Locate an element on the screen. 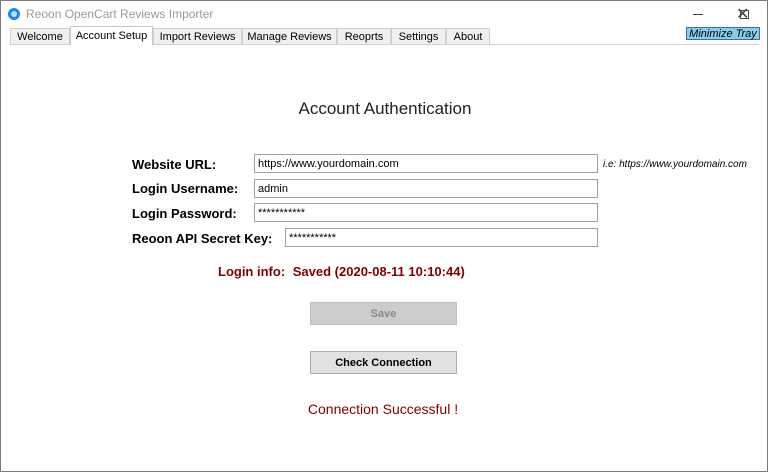 Image resolution: width=768 pixels, height=472 pixels. tab-manage-reviews: Manage Reviews is located at coordinates (289, 36).